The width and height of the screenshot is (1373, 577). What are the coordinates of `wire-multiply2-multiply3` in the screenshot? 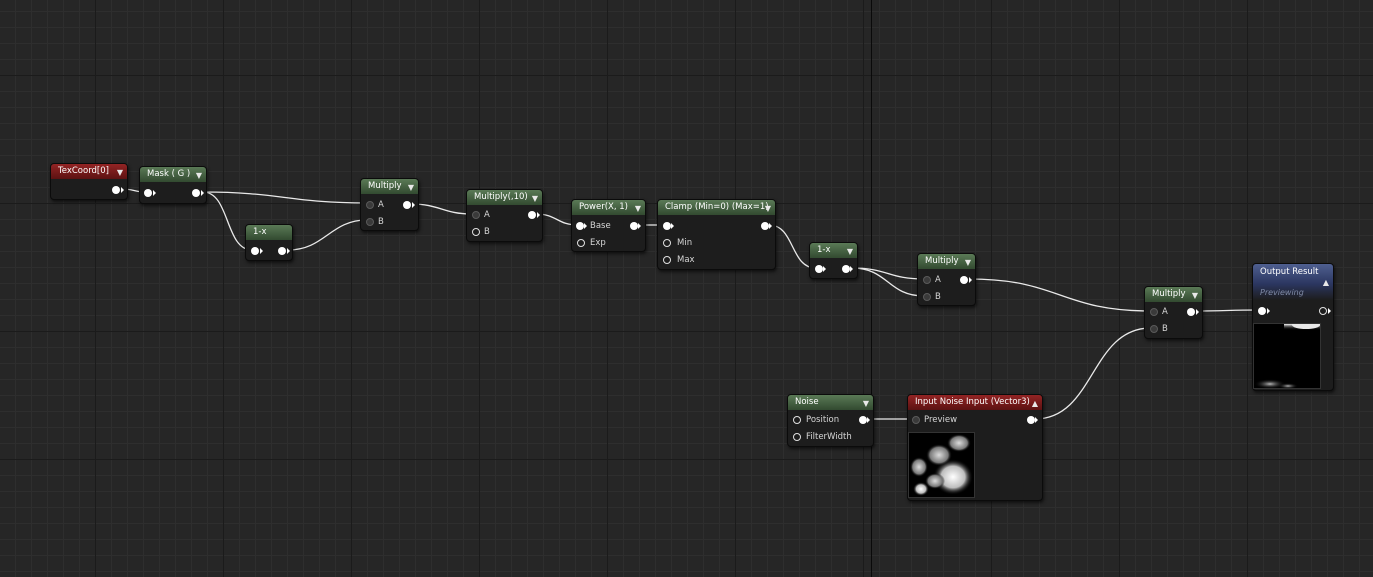 It's located at (1060, 295).